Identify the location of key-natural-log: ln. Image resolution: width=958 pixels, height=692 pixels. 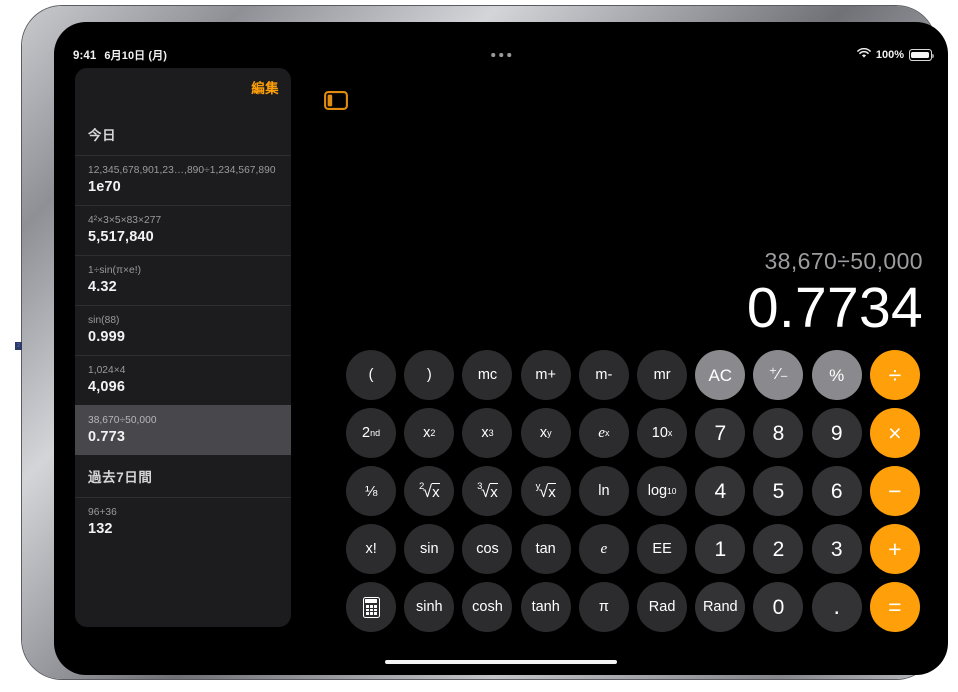
(603, 491).